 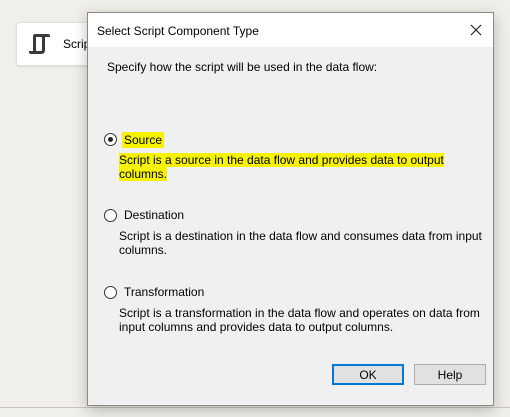 I want to click on radio-source, so click(x=110, y=139).